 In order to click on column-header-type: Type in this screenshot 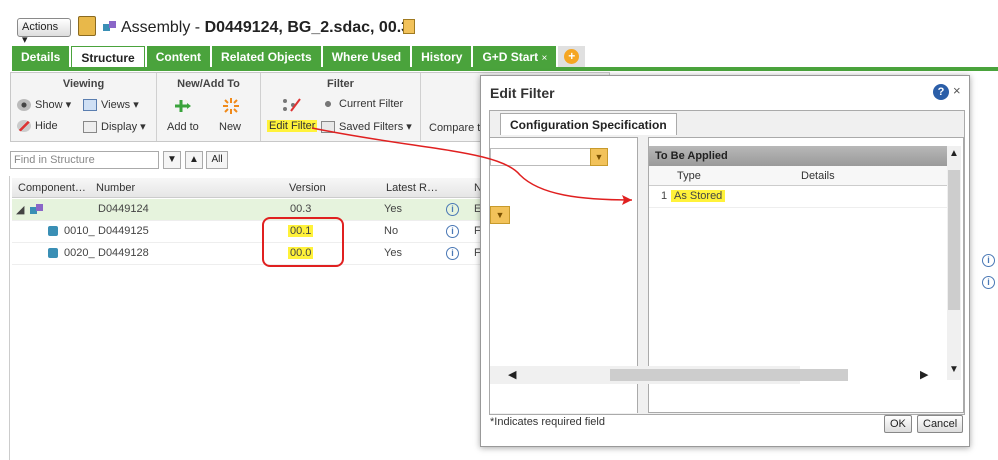, I will do `click(689, 176)`.